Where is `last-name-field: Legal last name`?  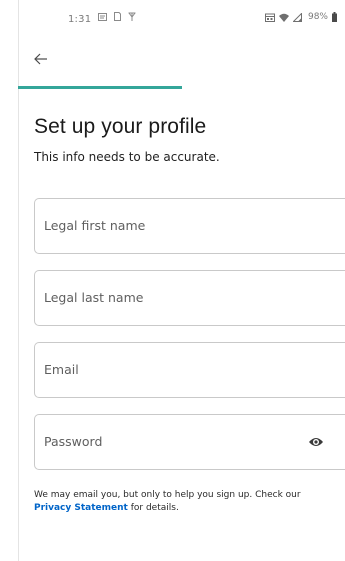
last-name-field: Legal last name is located at coordinates (189, 298).